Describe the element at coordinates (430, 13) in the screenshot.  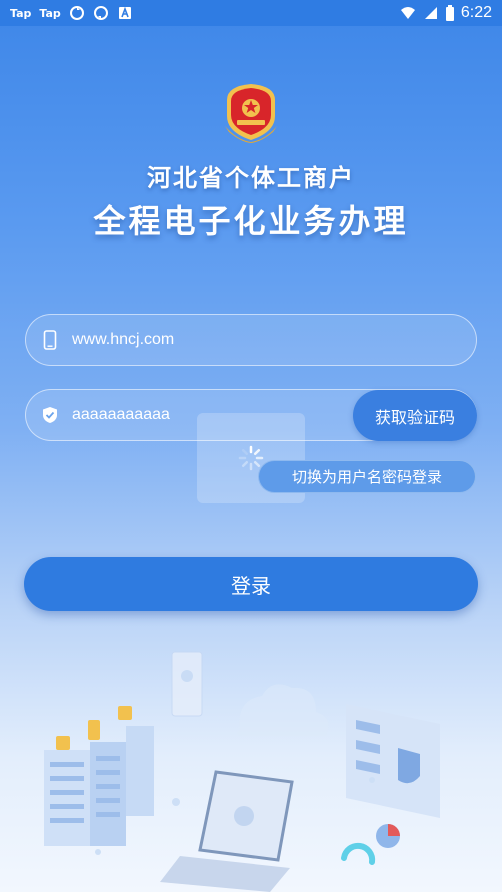
I see `signal-icon` at that location.